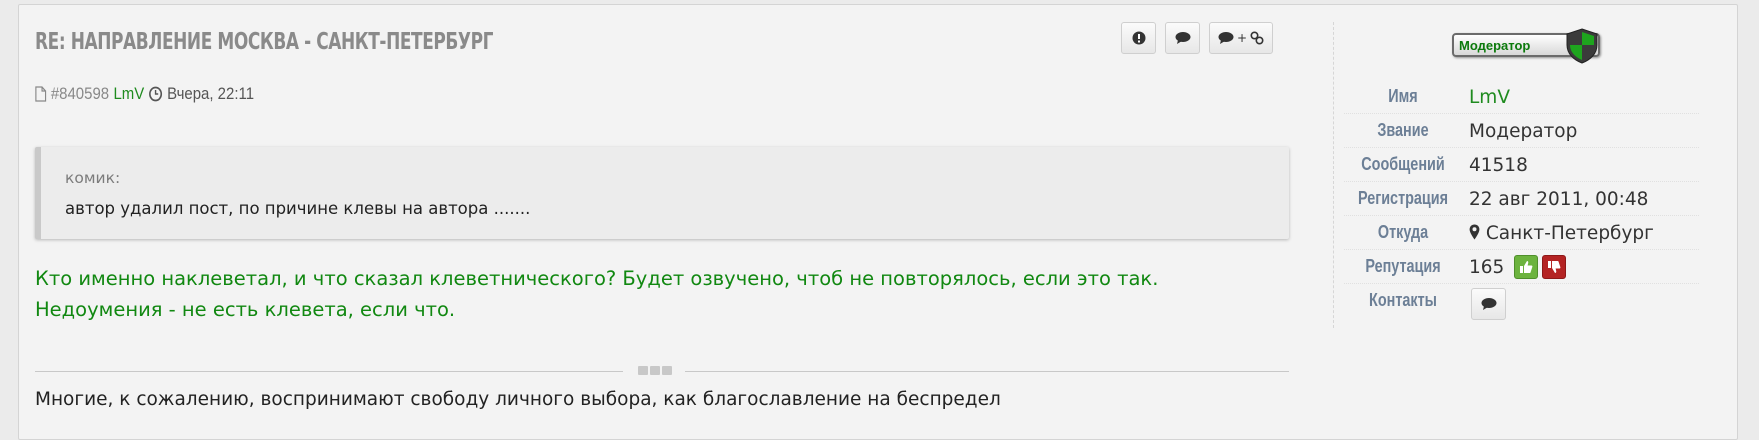 The image size is (1759, 440). I want to click on signature-divider, so click(662, 372).